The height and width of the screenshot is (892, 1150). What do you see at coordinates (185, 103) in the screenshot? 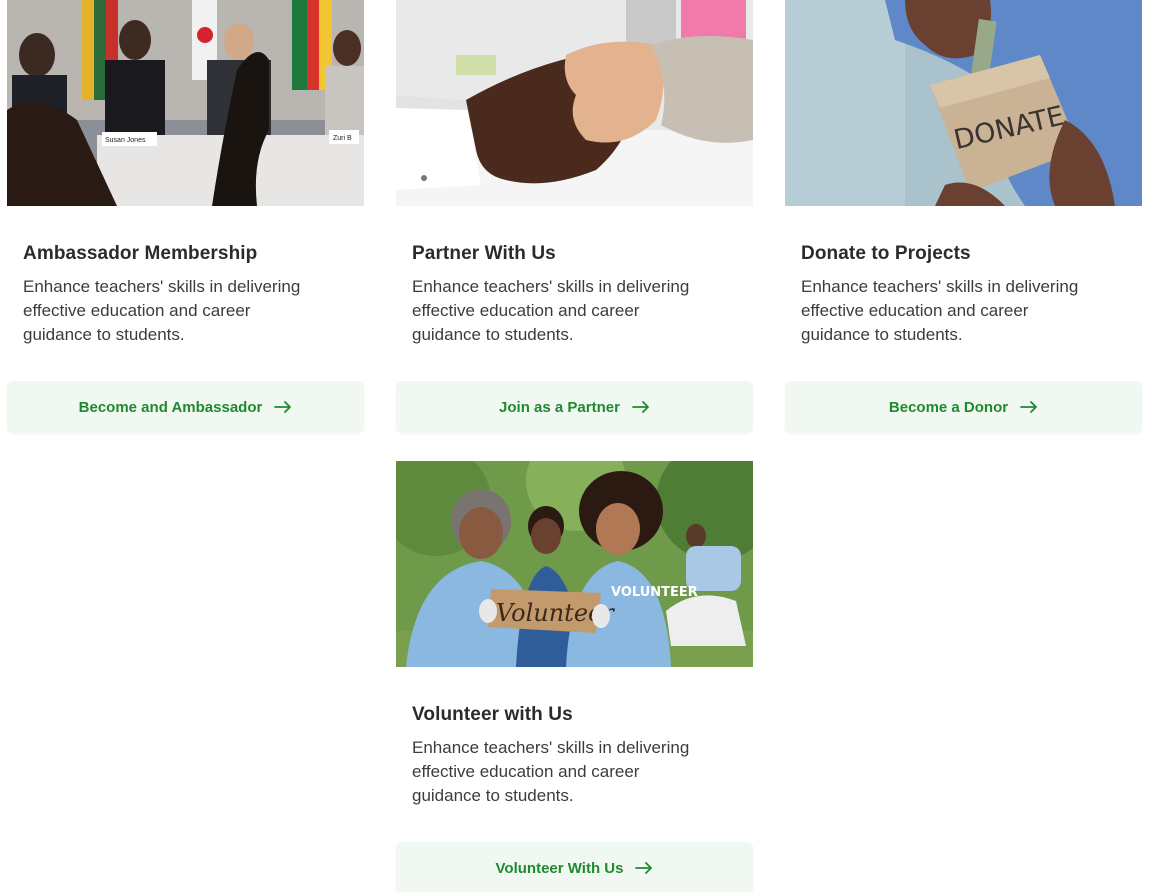
I see `conference-panel-photo: Susan Jones Zuri B` at bounding box center [185, 103].